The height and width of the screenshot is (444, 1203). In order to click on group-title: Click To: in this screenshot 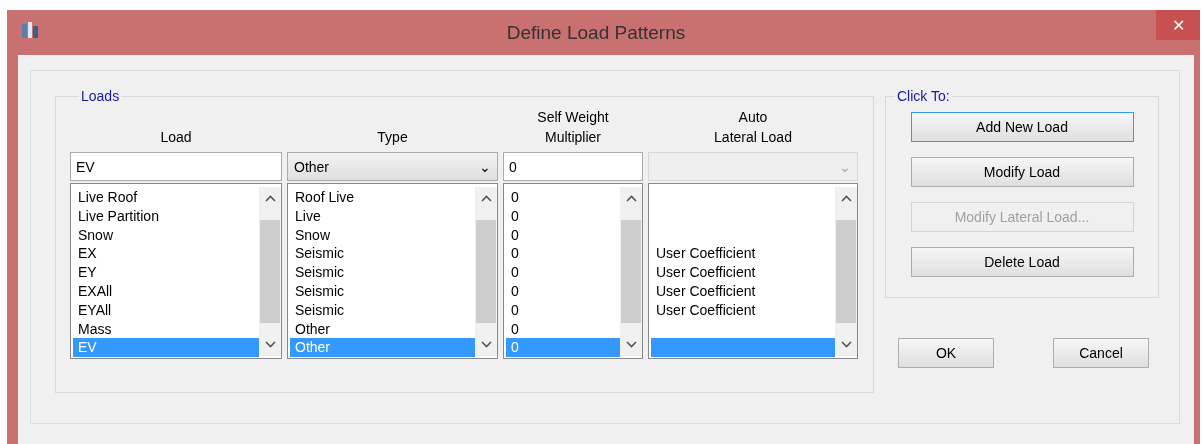, I will do `click(923, 96)`.